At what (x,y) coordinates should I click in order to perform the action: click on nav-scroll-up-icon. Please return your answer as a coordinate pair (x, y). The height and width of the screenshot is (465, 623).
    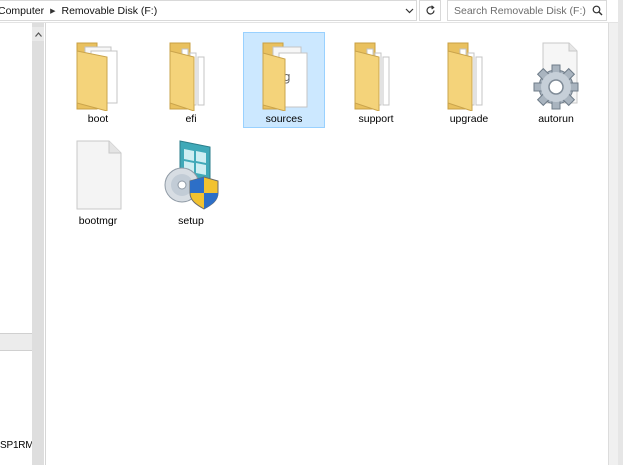
    Looking at the image, I should click on (38, 34).